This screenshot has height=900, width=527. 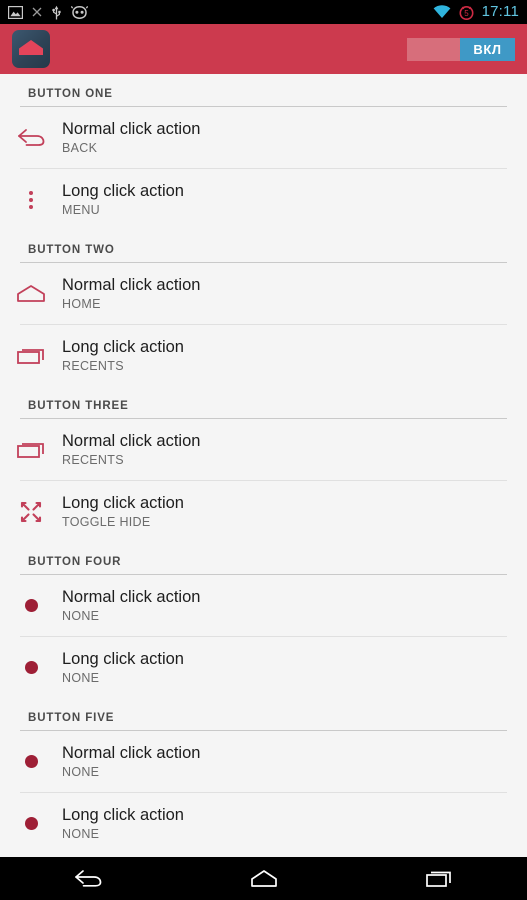 I want to click on section-header-button-five: BUTTON FIVE, so click(x=71, y=718).